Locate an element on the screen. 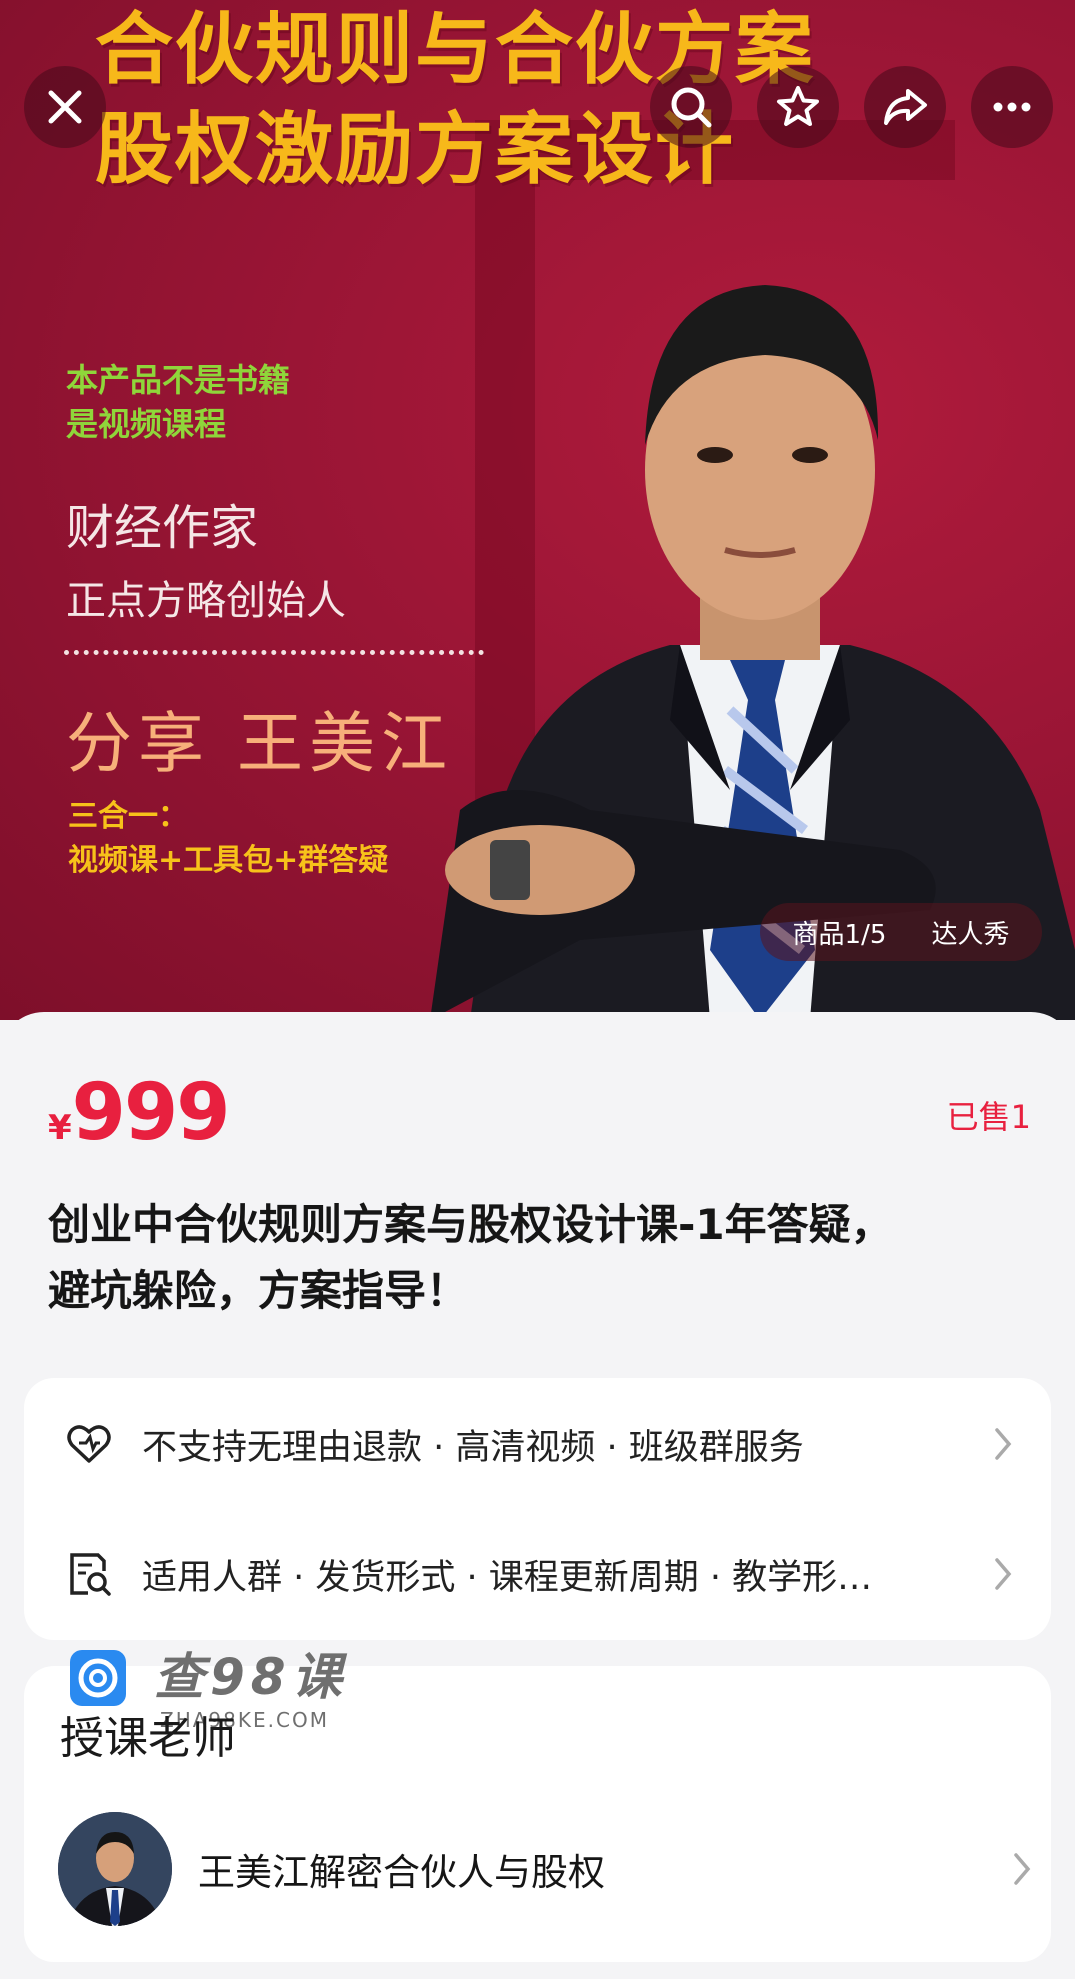  close-icon is located at coordinates (65, 107).